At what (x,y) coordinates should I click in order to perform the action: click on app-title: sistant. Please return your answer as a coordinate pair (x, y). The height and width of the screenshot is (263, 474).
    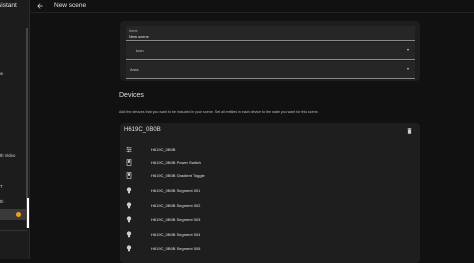
    Looking at the image, I should click on (8, 5).